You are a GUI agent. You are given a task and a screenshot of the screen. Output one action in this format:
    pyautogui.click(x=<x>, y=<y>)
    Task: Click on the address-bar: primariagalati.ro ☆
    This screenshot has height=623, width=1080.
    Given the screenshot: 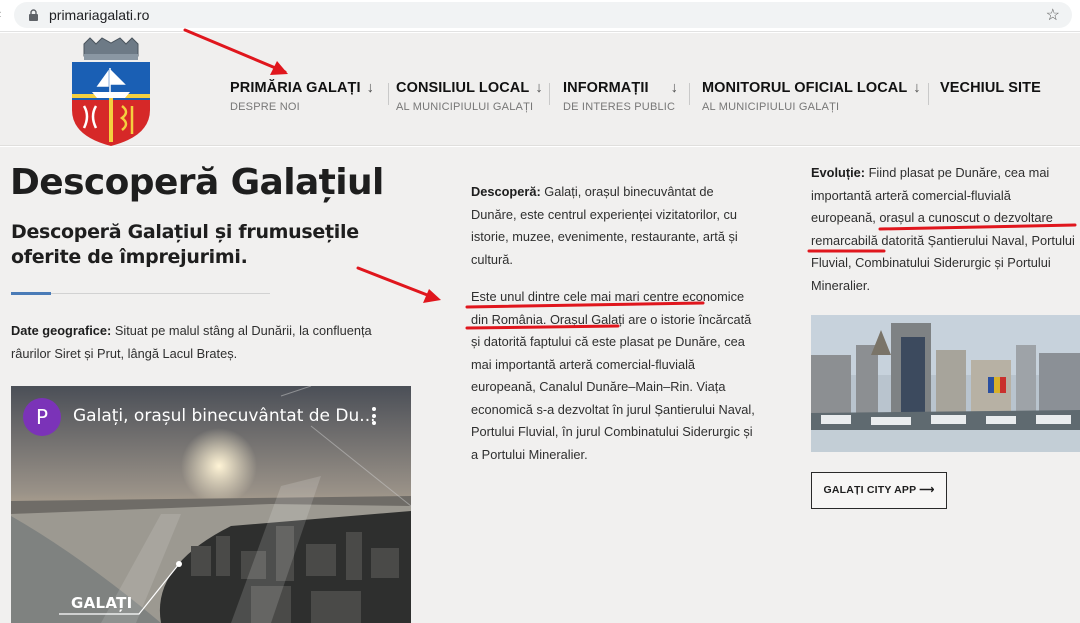 What is the action you would take?
    pyautogui.click(x=543, y=15)
    